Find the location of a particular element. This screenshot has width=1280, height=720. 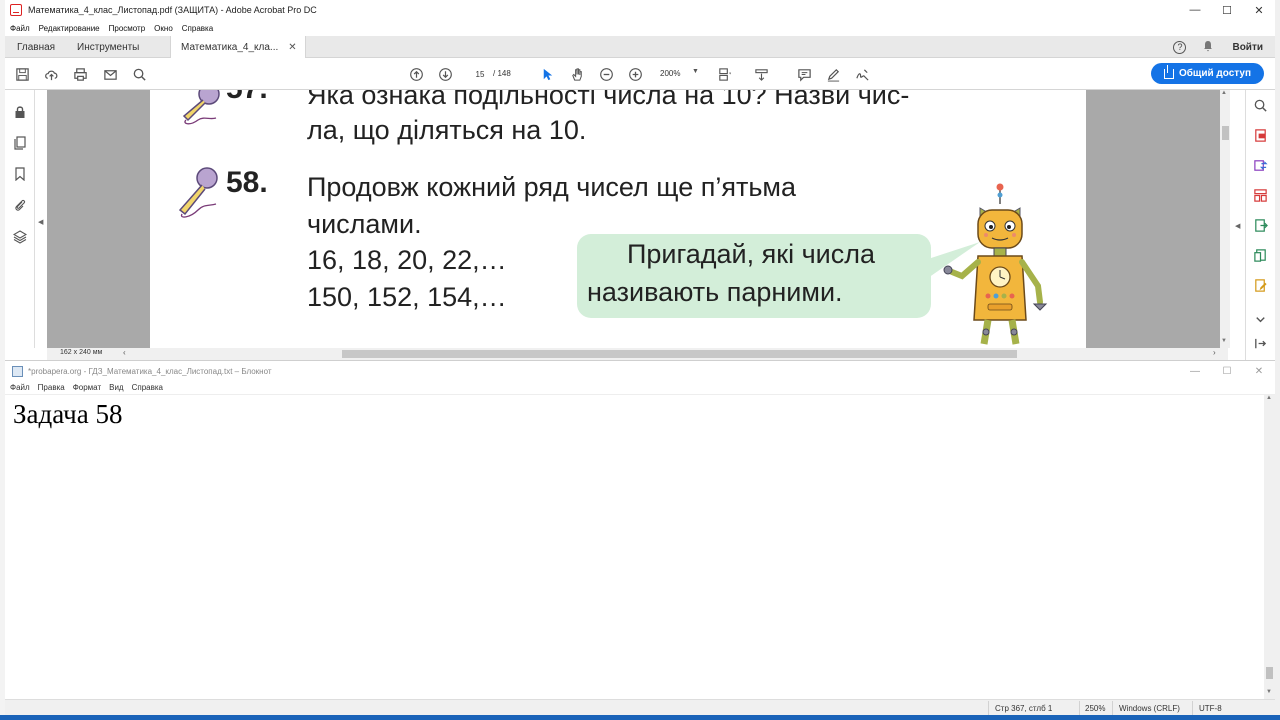

zoom-tool-icon is located at coordinates (1261, 106).